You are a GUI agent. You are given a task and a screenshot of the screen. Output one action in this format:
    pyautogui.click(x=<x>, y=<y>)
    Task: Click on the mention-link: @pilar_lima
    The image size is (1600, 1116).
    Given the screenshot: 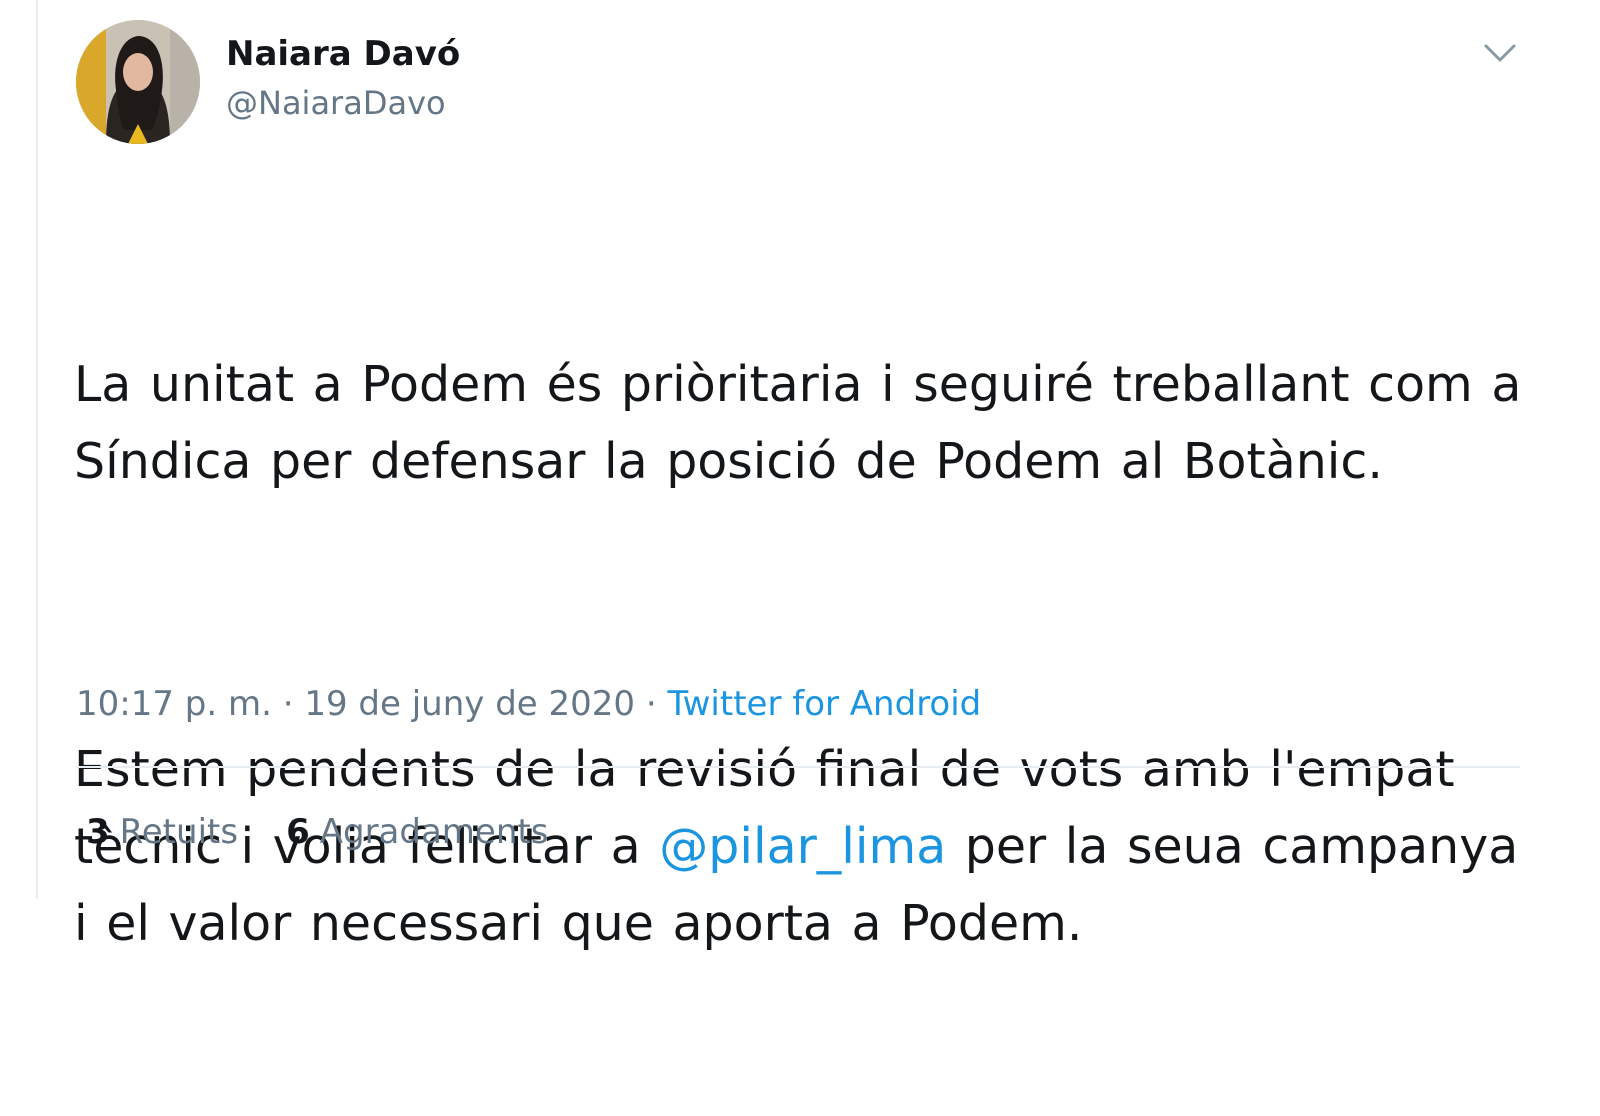 What is the action you would take?
    pyautogui.click(x=802, y=846)
    